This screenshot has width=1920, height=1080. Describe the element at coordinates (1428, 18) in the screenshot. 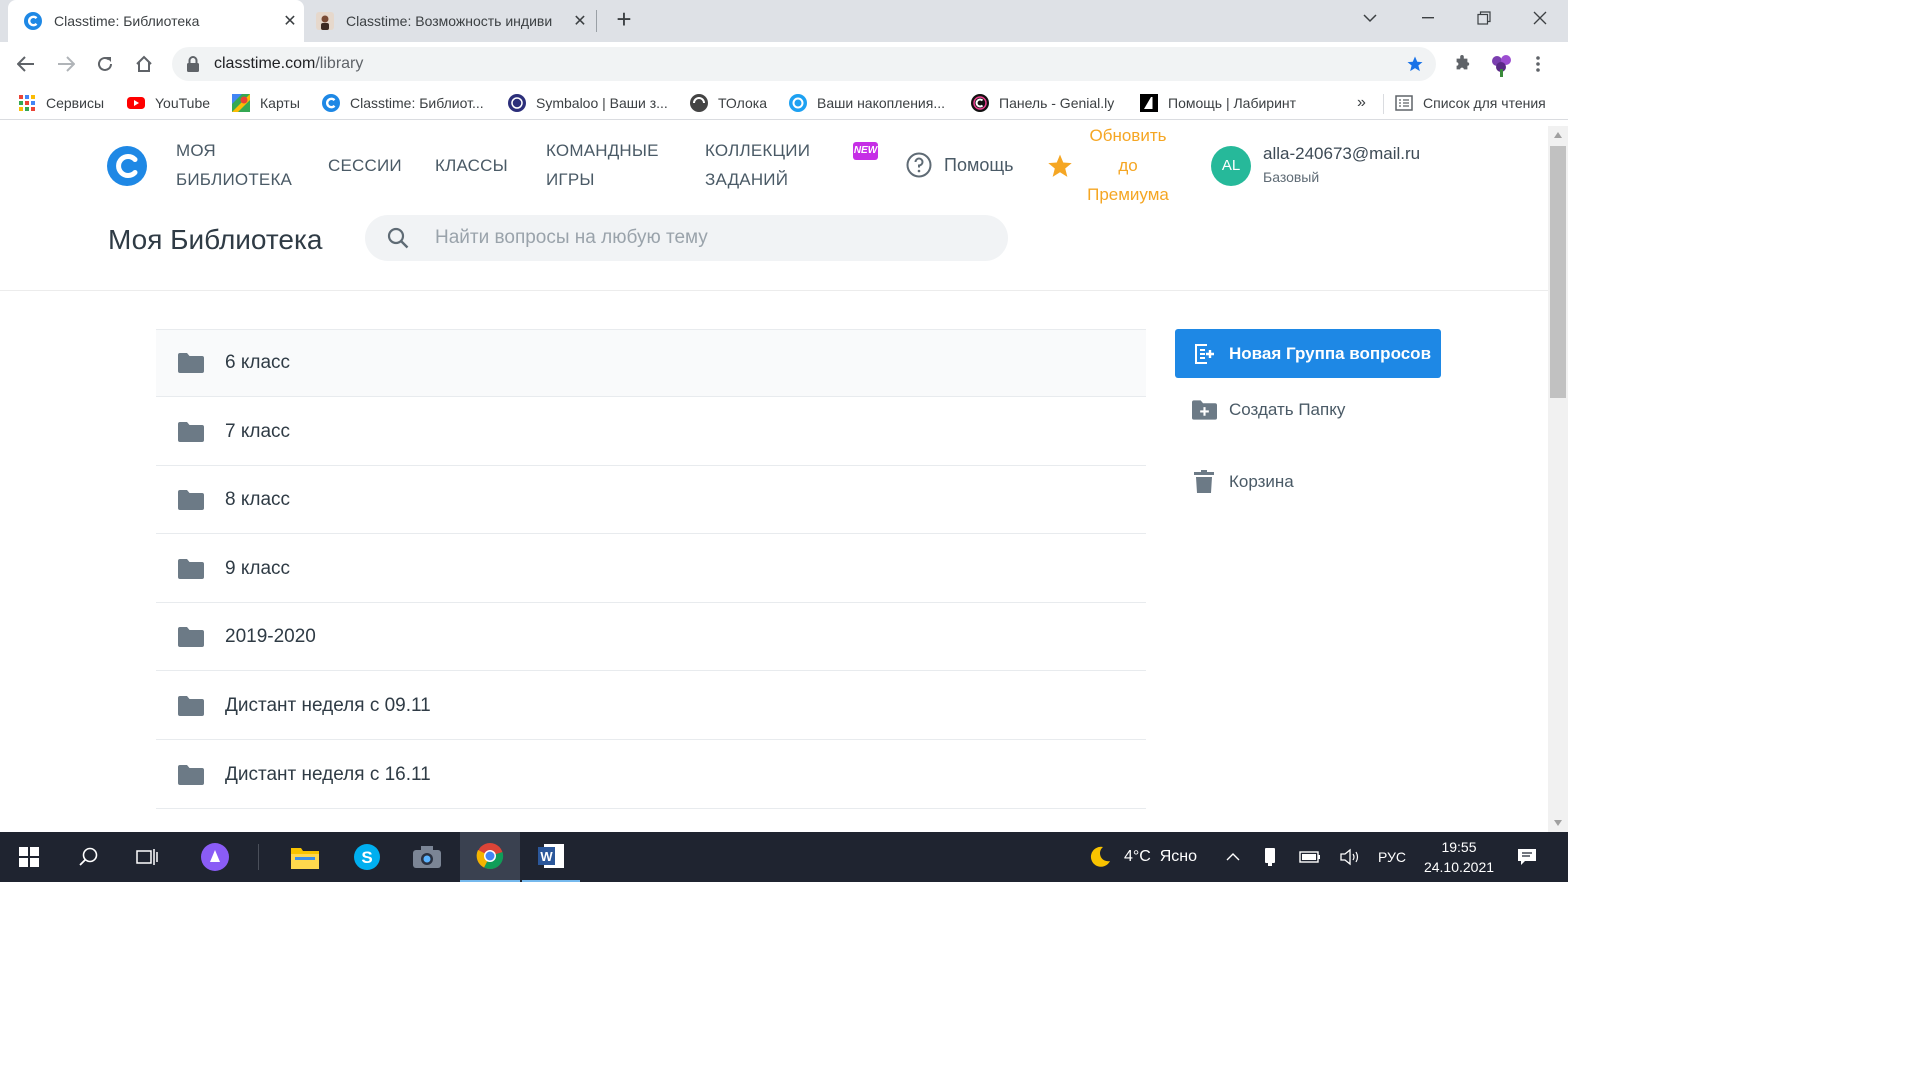

I see `minimize-icon` at that location.